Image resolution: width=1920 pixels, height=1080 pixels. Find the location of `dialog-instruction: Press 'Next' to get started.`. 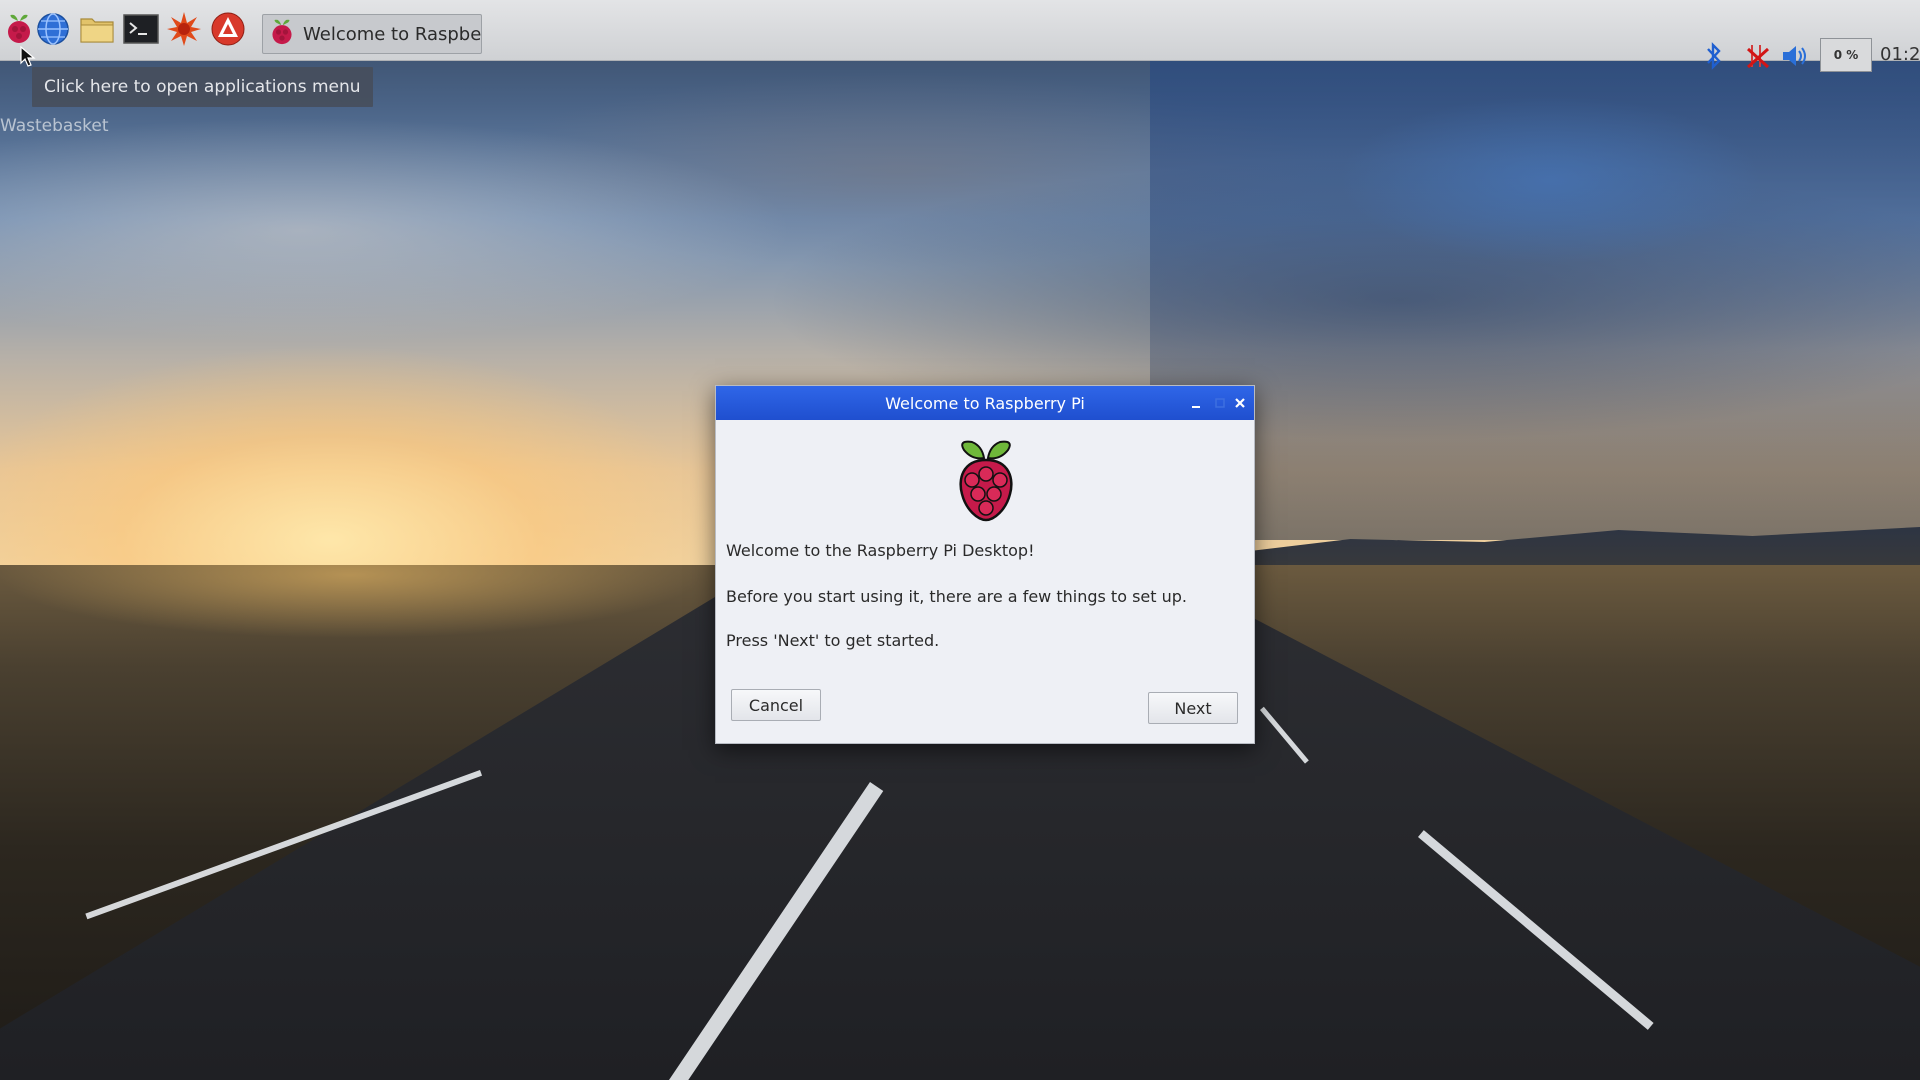

dialog-instruction: Press 'Next' to get started. is located at coordinates (833, 640).